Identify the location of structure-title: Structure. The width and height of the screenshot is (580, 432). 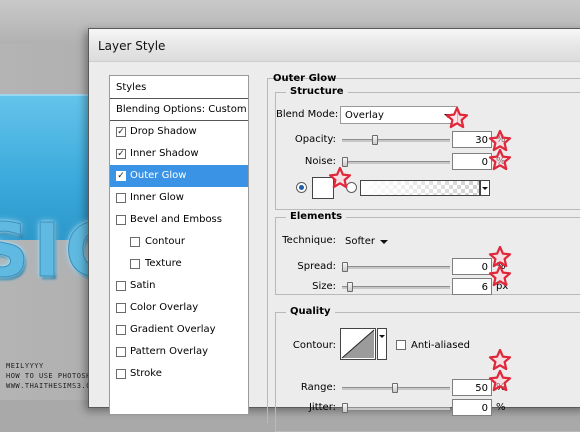
(317, 91).